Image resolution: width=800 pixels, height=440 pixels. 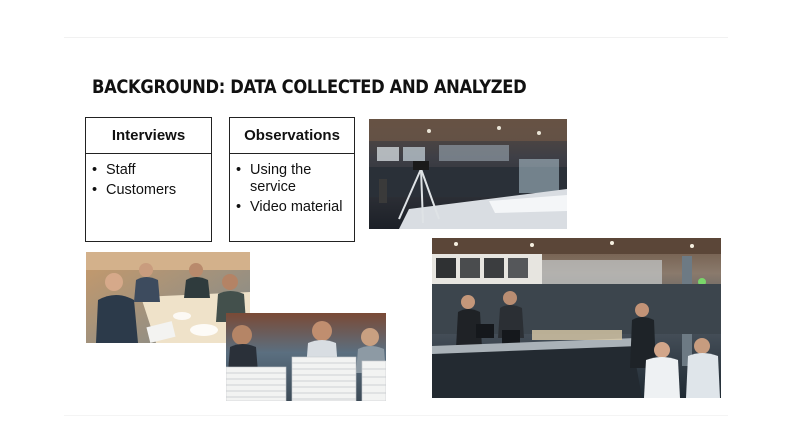 I want to click on interviews-box: Interviews Staff Customers, so click(x=148, y=179).